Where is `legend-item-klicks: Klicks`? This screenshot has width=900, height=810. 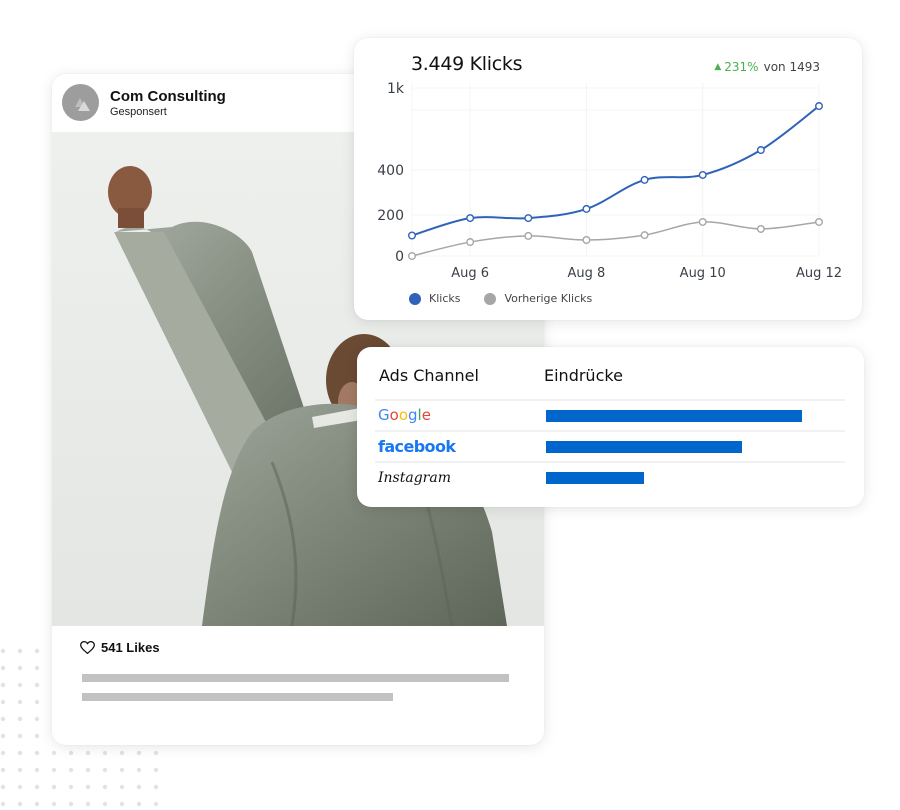
legend-item-klicks: Klicks is located at coordinates (434, 298).